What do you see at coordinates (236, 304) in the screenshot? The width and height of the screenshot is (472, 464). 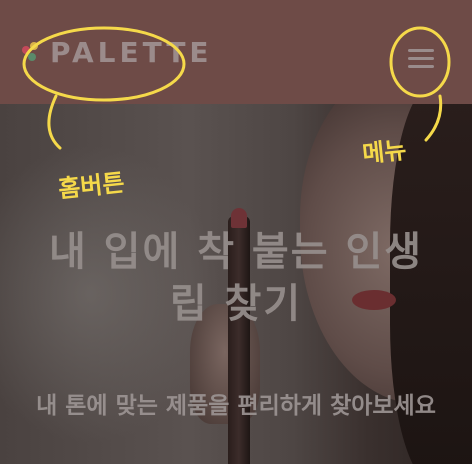 I see `hero-title-line2: 립 찾기` at bounding box center [236, 304].